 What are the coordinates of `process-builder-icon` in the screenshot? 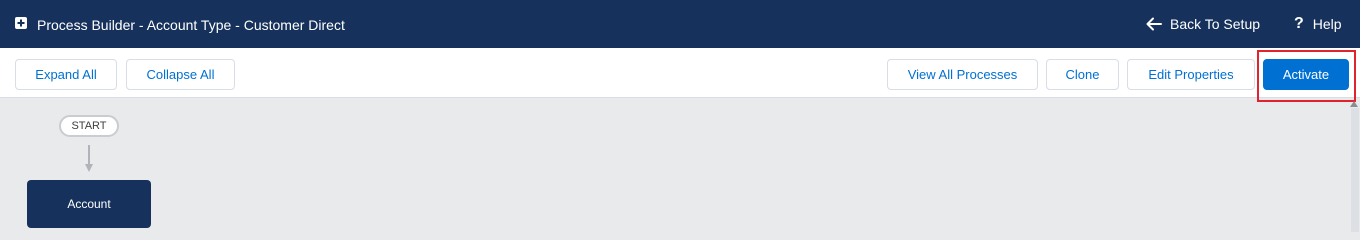 It's located at (21, 23).